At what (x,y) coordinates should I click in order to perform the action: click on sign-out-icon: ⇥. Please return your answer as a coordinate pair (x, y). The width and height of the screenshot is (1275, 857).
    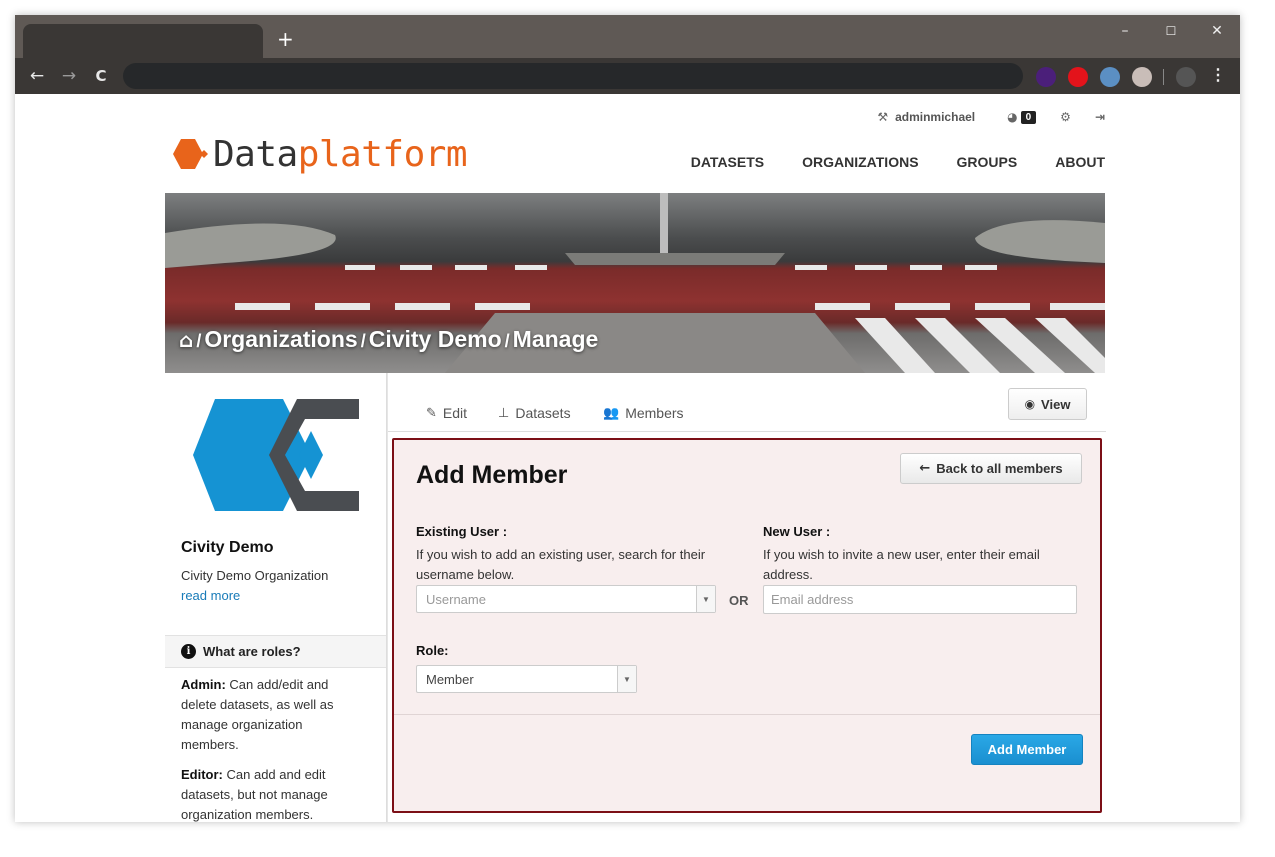
    Looking at the image, I should click on (1100, 117).